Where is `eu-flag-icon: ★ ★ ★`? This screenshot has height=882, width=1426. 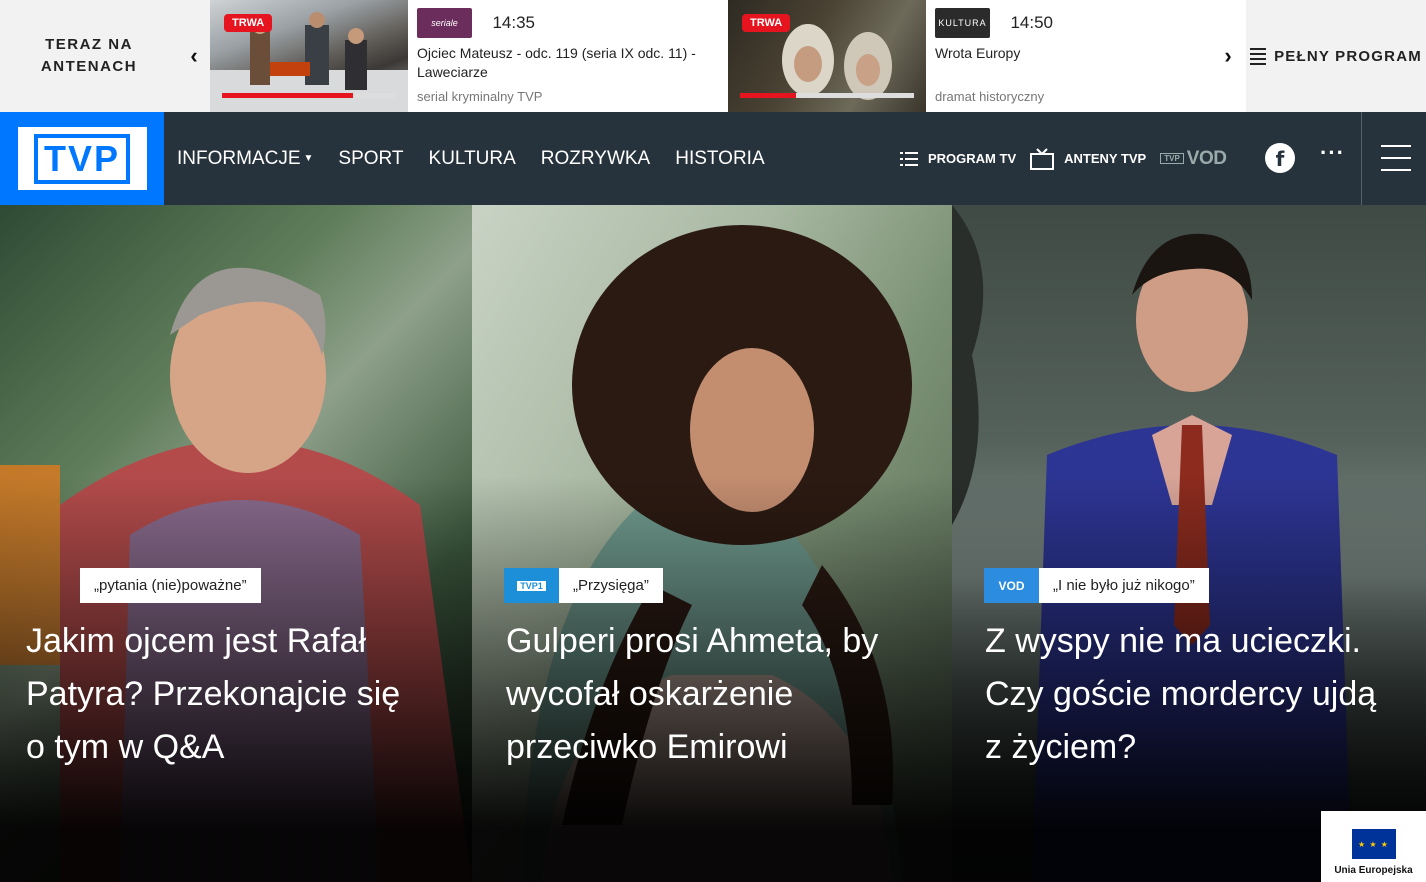
eu-flag-icon: ★ ★ ★ is located at coordinates (1373, 844).